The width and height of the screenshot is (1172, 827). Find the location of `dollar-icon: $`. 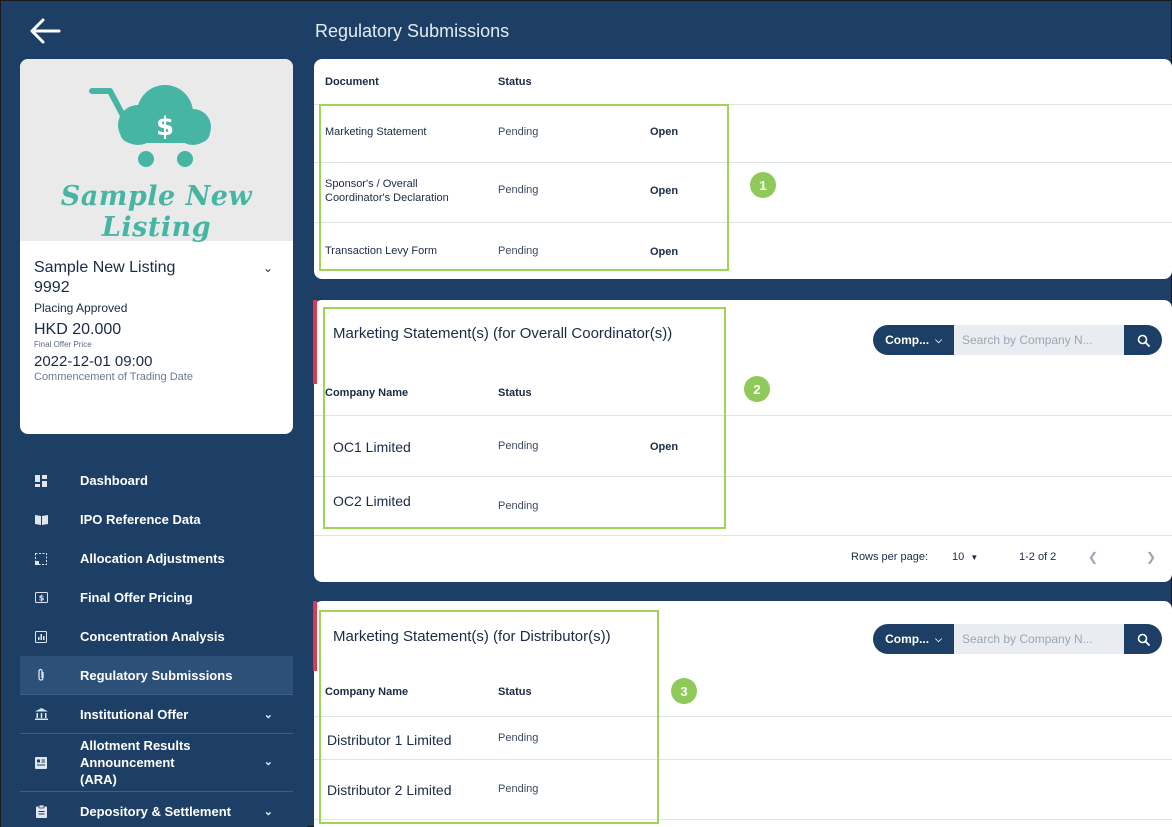

dollar-icon: $ is located at coordinates (41, 598).